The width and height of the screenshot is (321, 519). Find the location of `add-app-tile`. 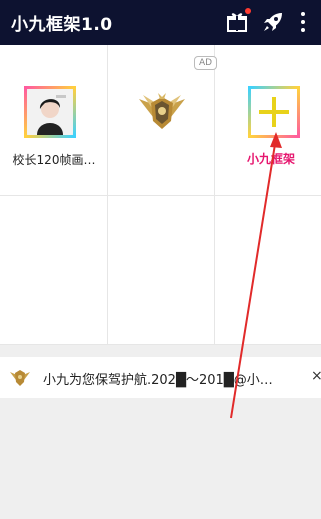

add-app-tile is located at coordinates (267, 120).